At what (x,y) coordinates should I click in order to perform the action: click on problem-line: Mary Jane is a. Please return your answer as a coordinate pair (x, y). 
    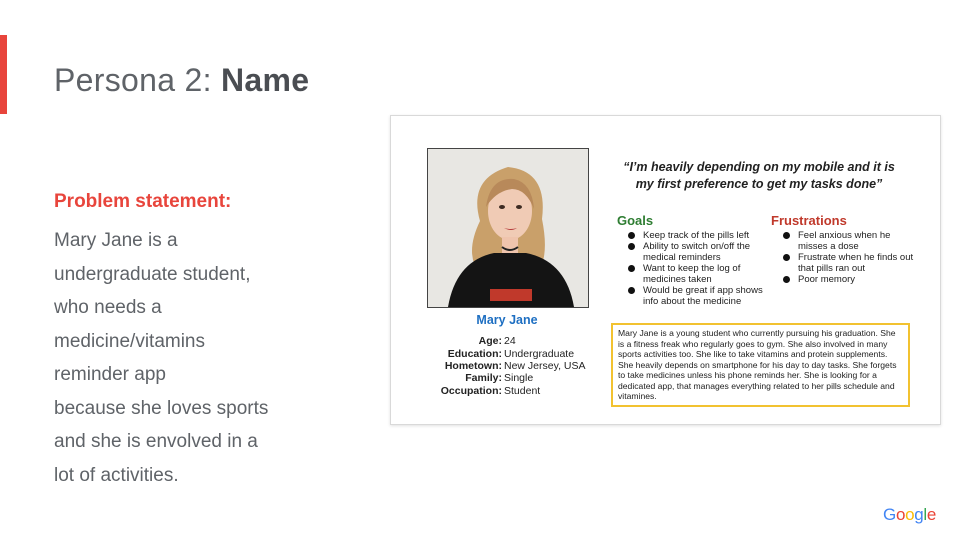
    Looking at the image, I should click on (116, 240).